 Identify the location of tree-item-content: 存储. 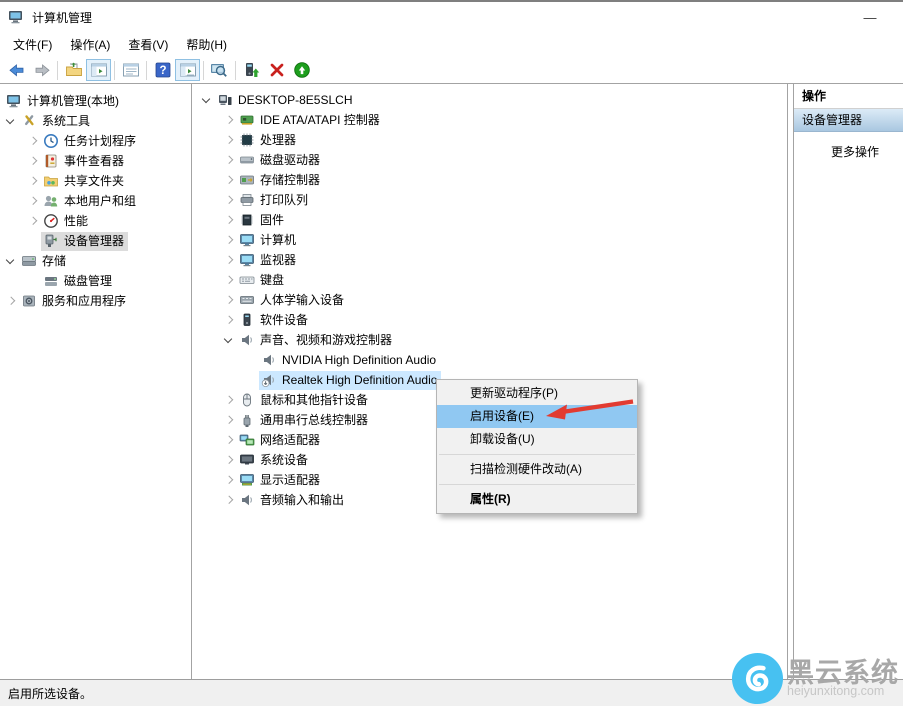
(44, 261).